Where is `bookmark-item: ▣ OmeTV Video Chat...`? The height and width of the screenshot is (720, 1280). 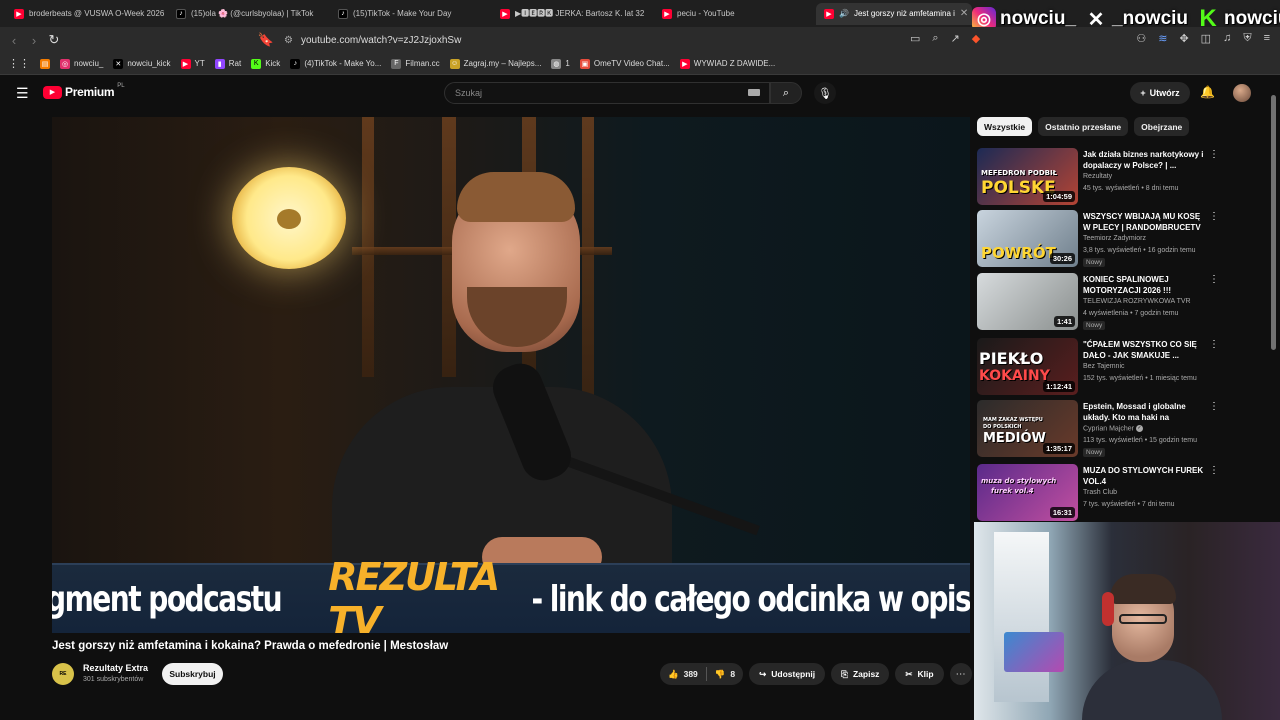 bookmark-item: ▣ OmeTV Video Chat... is located at coordinates (624, 63).